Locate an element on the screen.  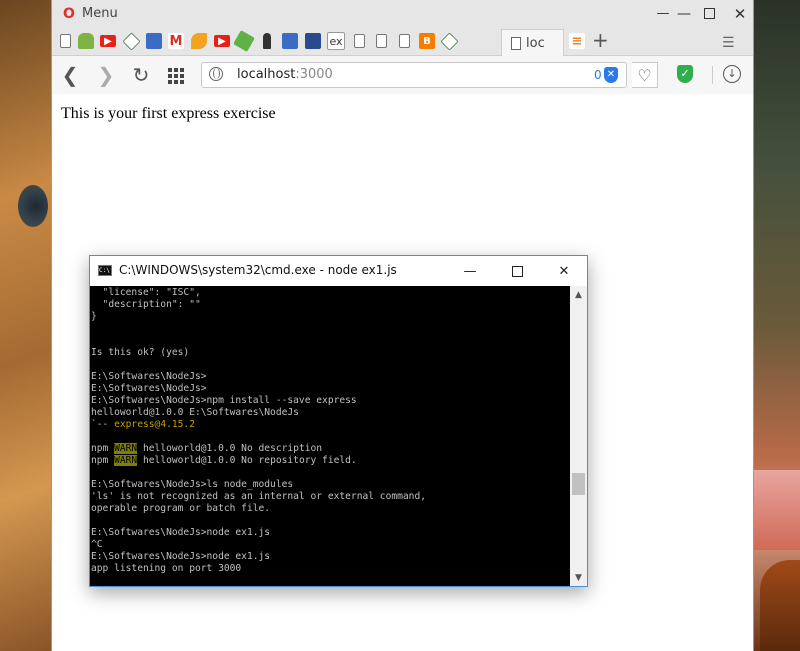
ex-icon: ex is located at coordinates (336, 41).